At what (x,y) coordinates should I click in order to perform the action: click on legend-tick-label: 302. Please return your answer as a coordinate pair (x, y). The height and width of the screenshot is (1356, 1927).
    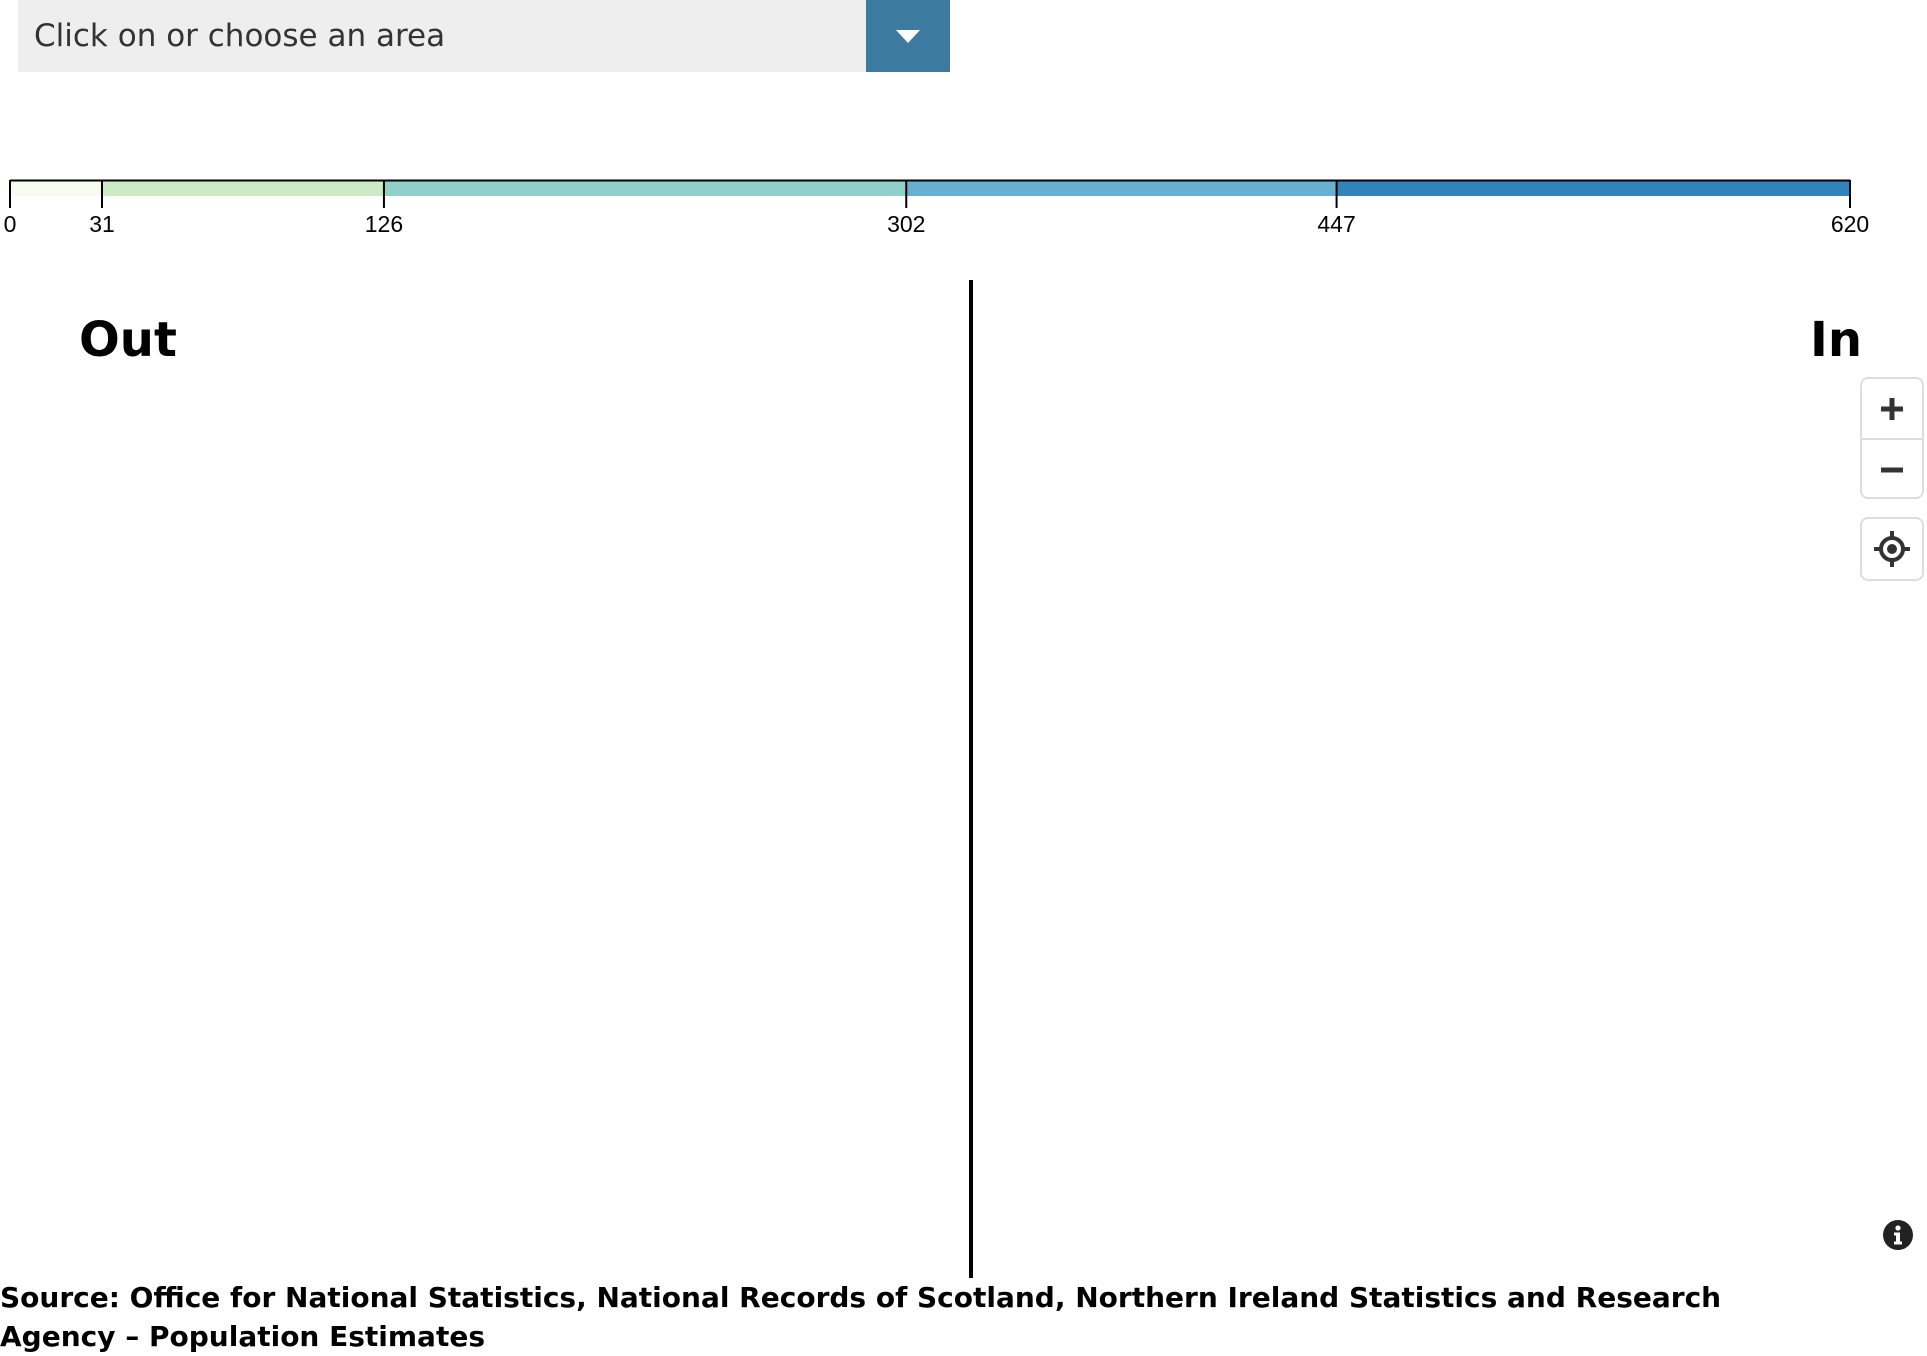
    Looking at the image, I should click on (906, 224).